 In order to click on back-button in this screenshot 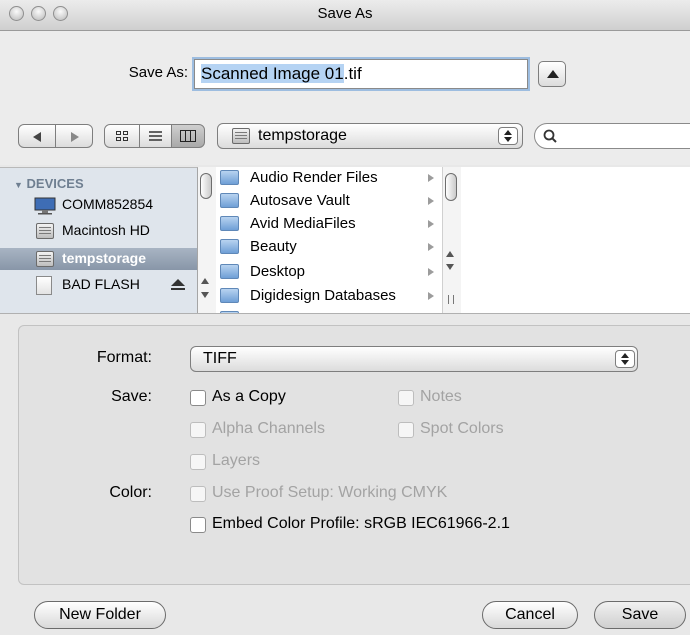, I will do `click(37, 136)`.